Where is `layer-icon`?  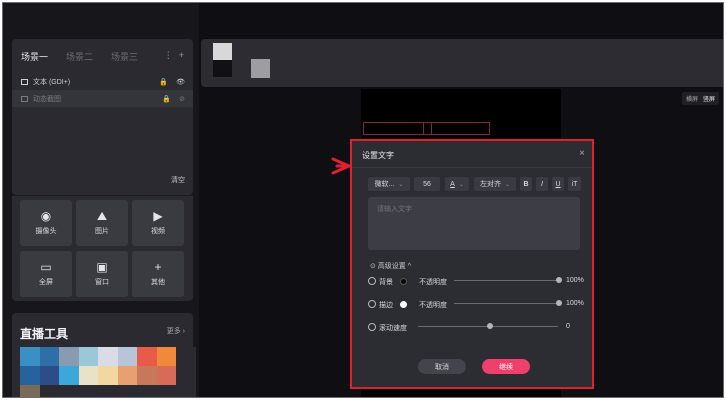 layer-icon is located at coordinates (24, 98).